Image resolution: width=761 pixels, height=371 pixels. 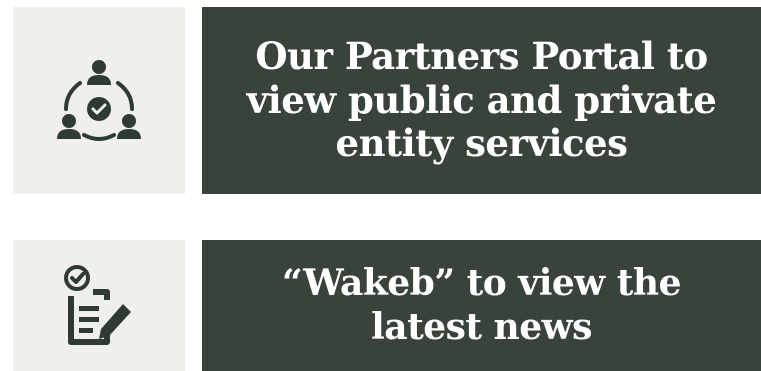 I want to click on document-edit-check-icon, so click(x=99, y=306).